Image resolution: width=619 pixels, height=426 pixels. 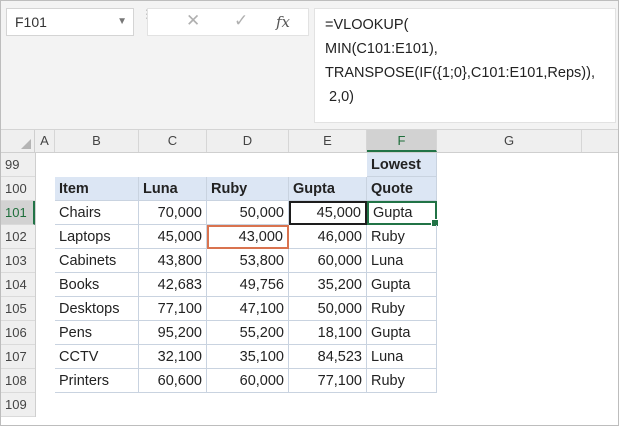 I want to click on luna-cell: 70,000, so click(x=173, y=213).